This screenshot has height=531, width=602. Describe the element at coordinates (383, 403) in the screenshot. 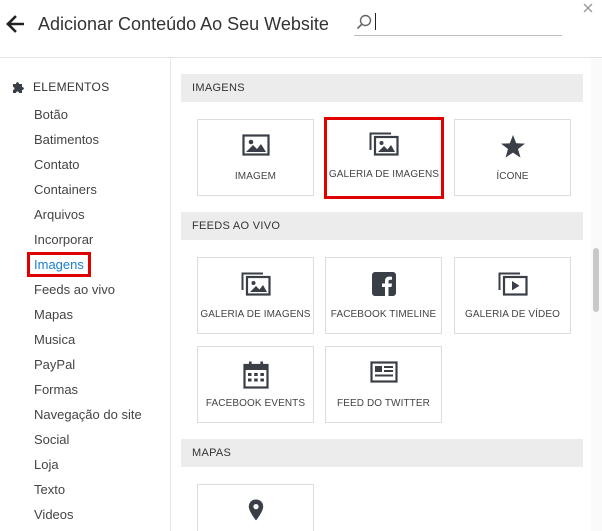

I see `card-label: FEED DO TWITTER` at that location.